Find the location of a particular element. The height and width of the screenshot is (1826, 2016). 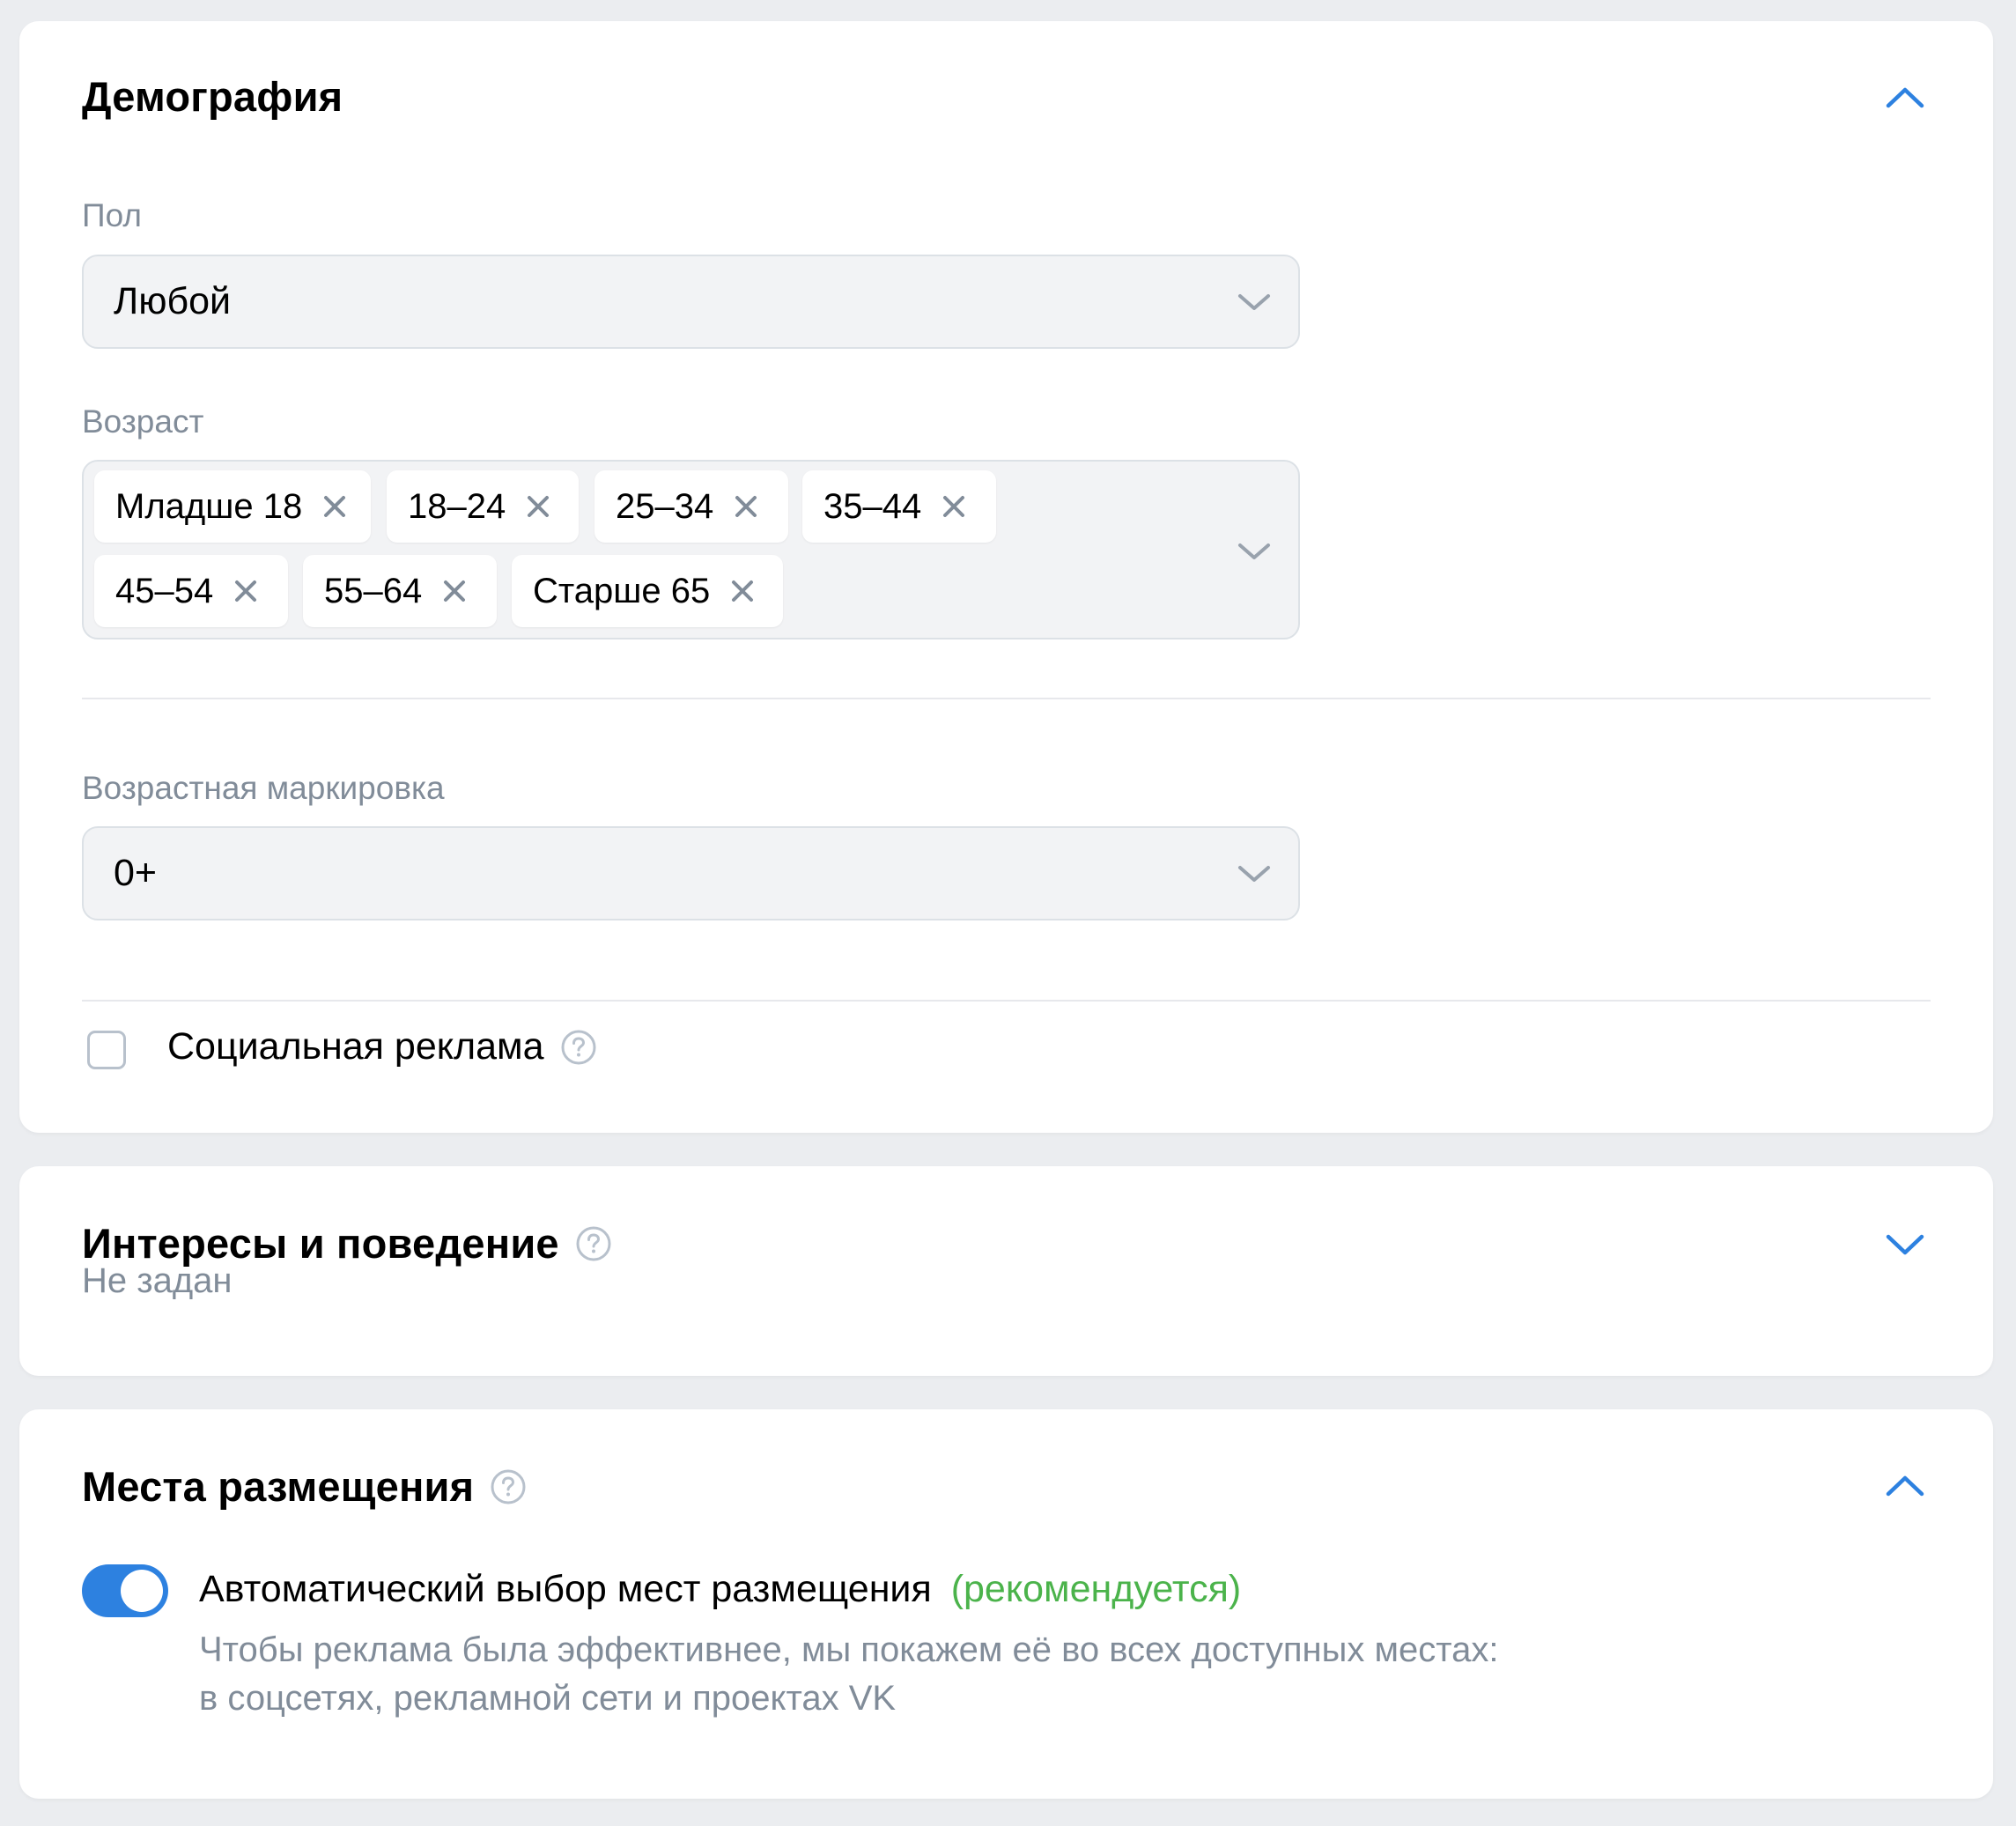

age-chip: 25–34 is located at coordinates (691, 506).